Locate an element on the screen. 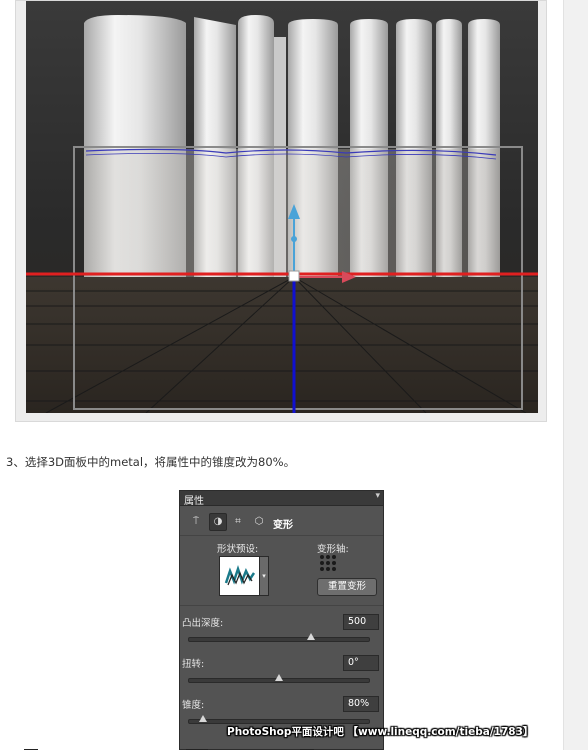  twist-slider is located at coordinates (279, 678).